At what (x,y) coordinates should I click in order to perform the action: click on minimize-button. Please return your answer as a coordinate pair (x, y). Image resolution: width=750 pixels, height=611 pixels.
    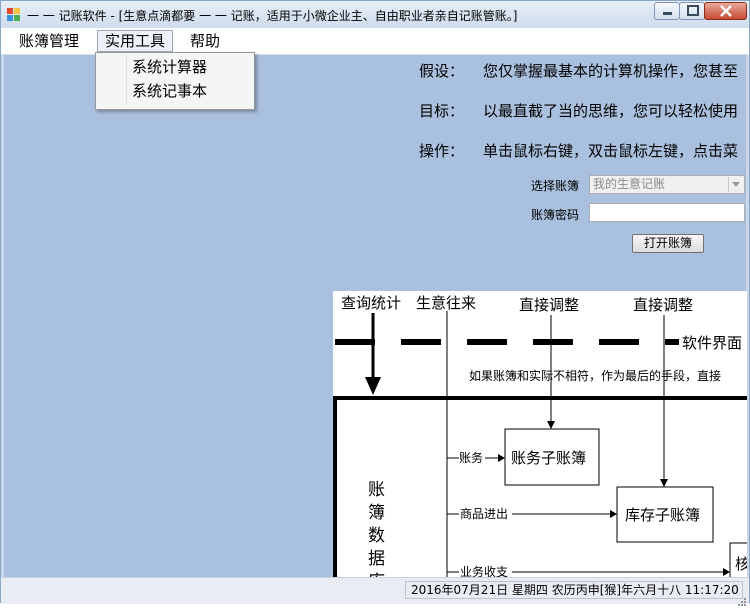
    Looking at the image, I should click on (667, 11).